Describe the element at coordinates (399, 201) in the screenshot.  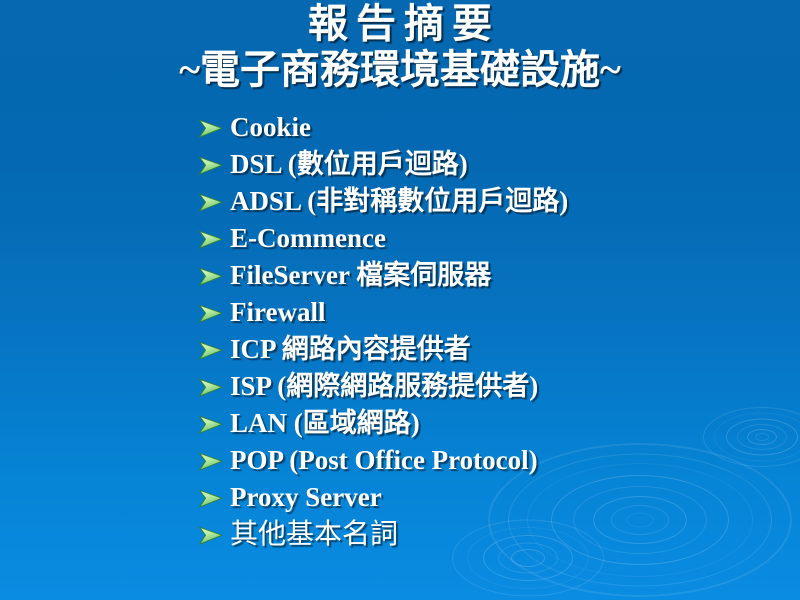
I see `list-item-label: ADSL (非對稱數位用戶迴路)` at that location.